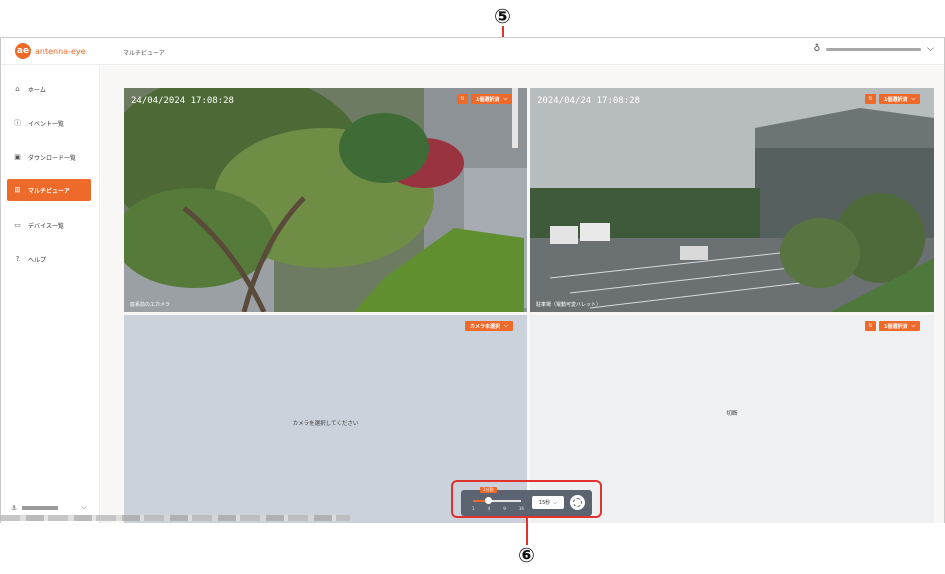 The image size is (945, 574). Describe the element at coordinates (17, 225) in the screenshot. I see `camera-icon: ▭` at that location.